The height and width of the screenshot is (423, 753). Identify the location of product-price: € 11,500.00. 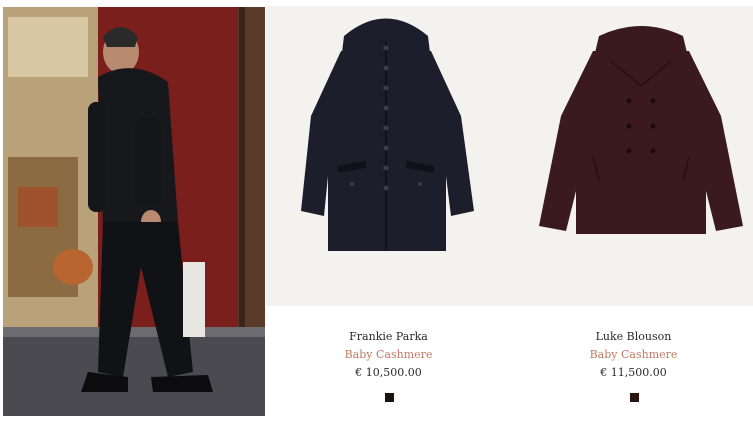
(633, 372).